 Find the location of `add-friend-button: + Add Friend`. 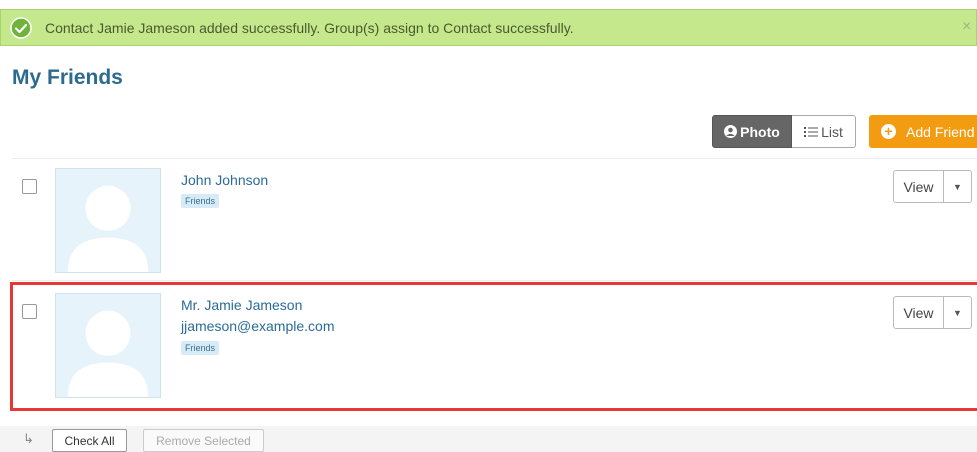

add-friend-button: + Add Friend is located at coordinates (923, 131).